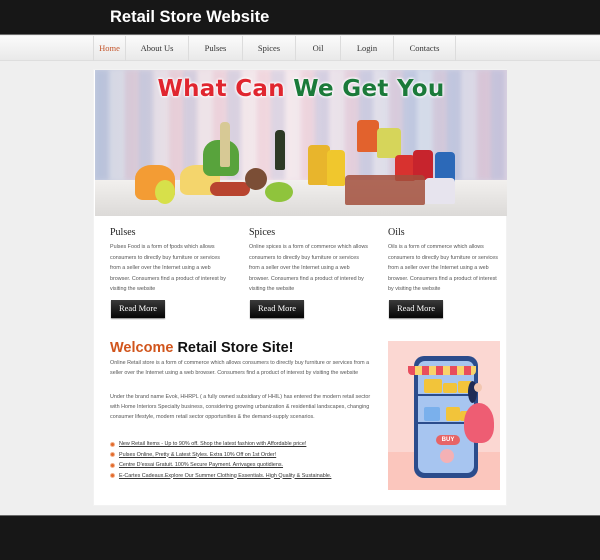  I want to click on pulses-read-more-button: Read More, so click(138, 309).